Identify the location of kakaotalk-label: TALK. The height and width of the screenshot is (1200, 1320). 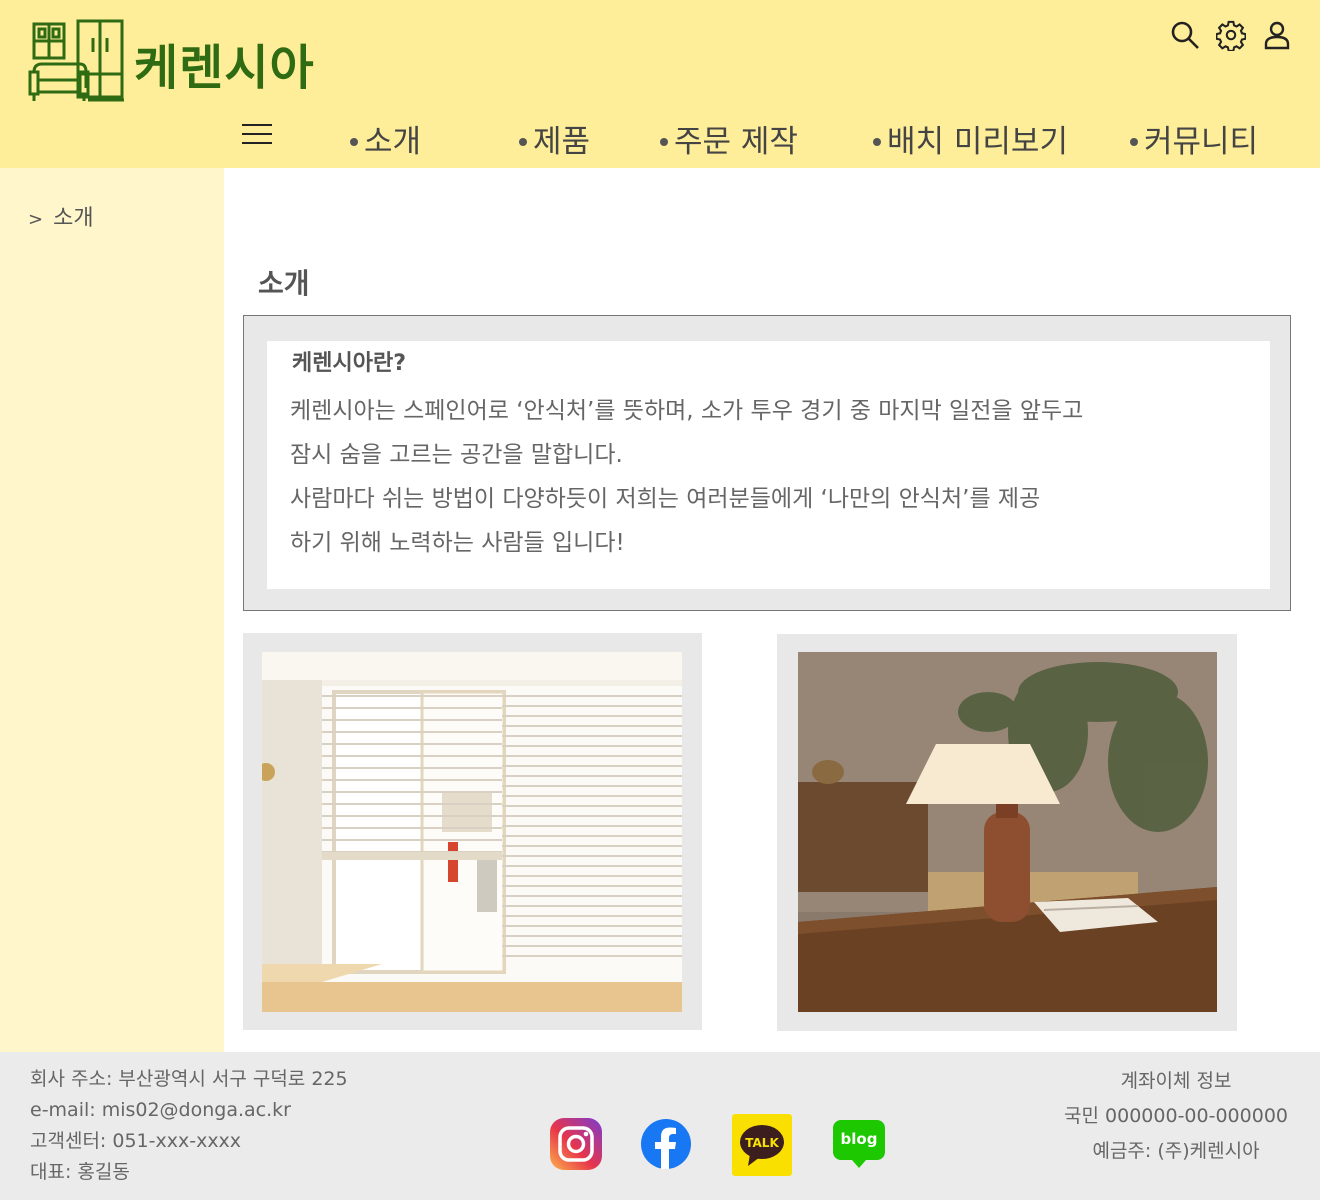
(762, 1143).